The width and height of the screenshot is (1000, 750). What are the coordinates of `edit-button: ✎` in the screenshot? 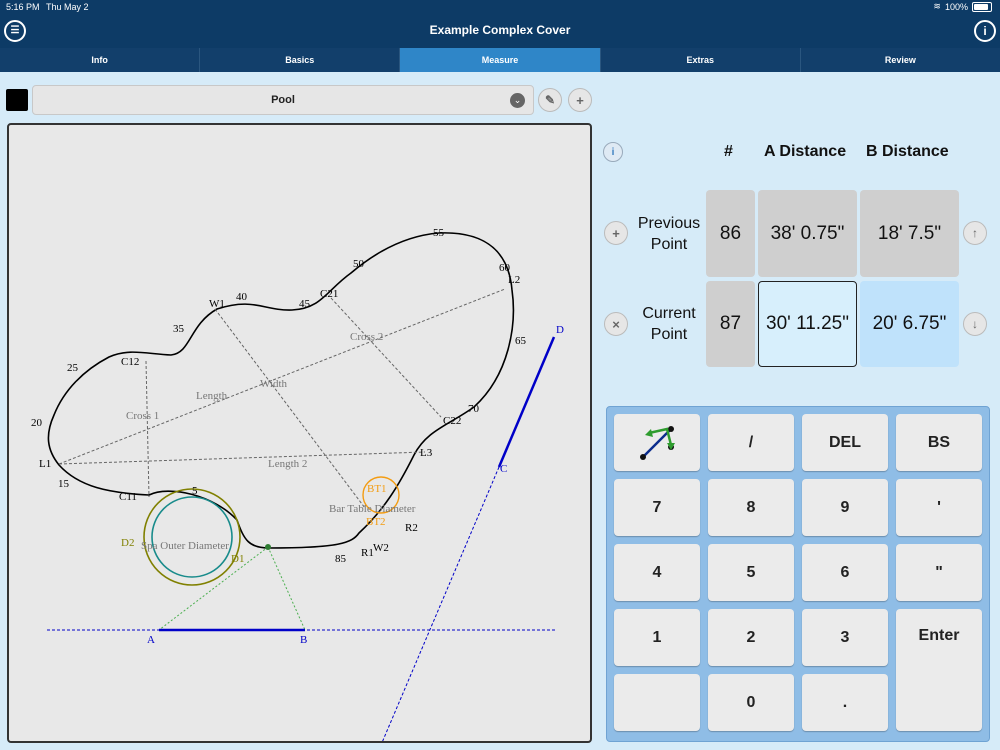 It's located at (550, 100).